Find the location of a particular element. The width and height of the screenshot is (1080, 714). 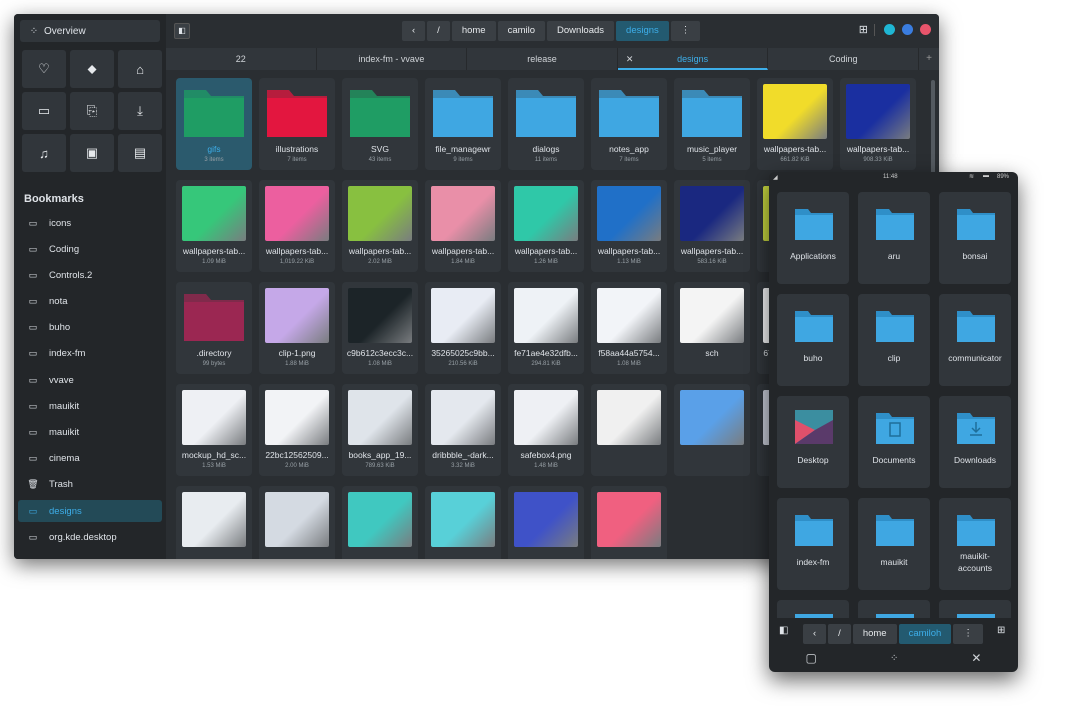

folder-item: buho is located at coordinates (813, 340).